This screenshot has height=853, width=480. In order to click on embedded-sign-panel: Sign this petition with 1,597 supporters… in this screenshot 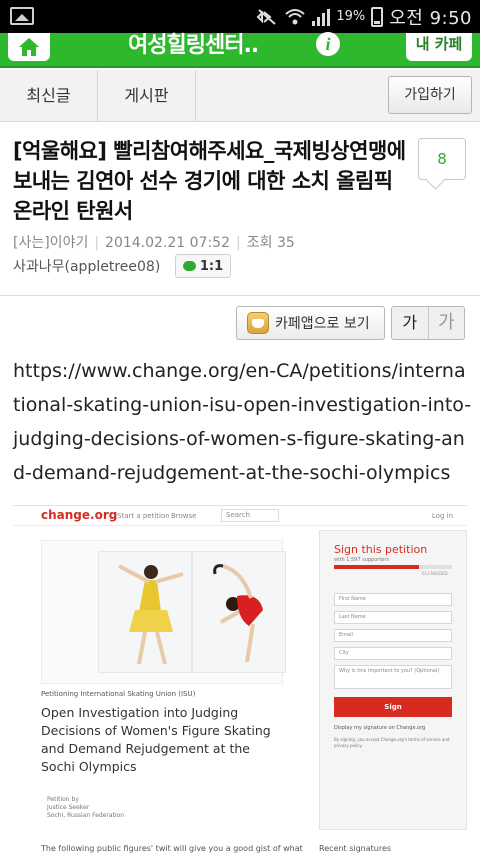, I will do `click(393, 680)`.